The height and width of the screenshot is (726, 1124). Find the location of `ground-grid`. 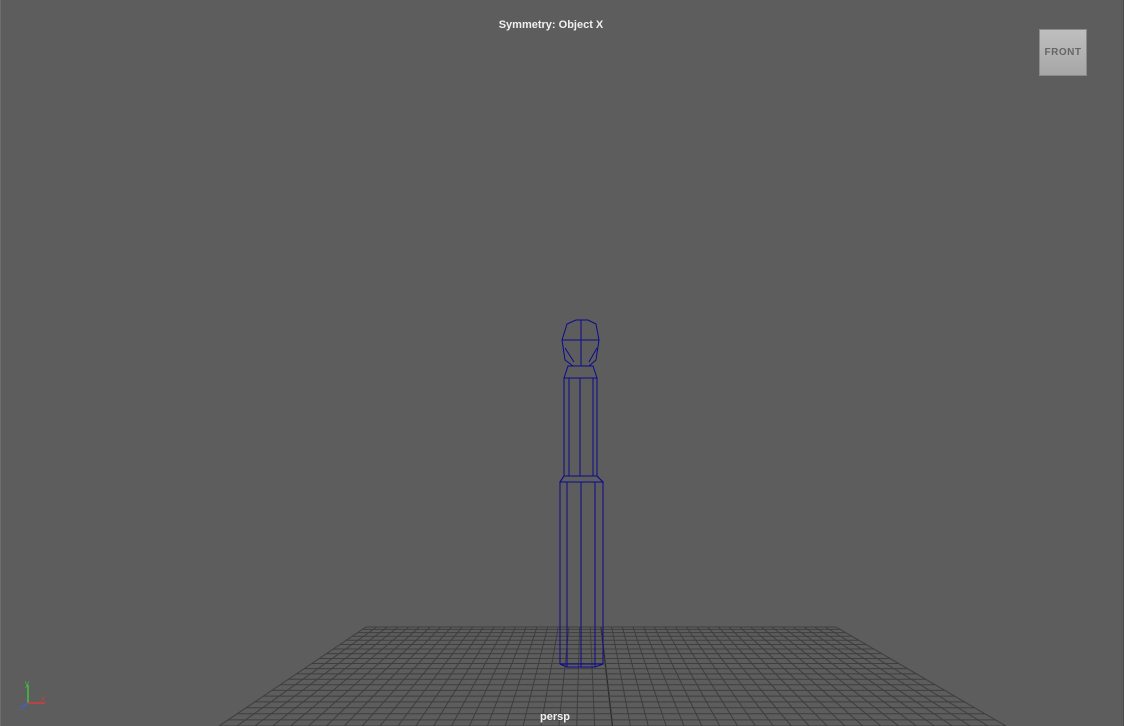

ground-grid is located at coordinates (612, 676).